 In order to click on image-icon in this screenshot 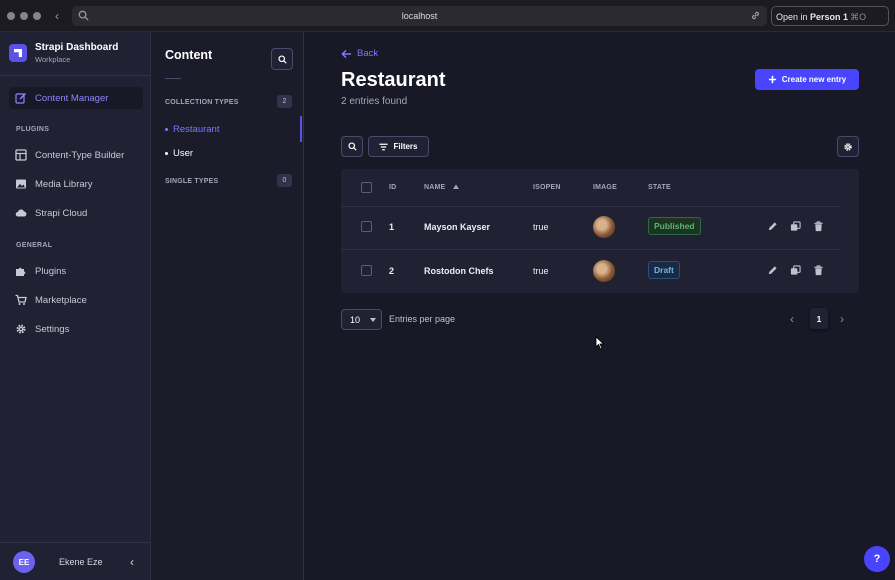, I will do `click(21, 184)`.